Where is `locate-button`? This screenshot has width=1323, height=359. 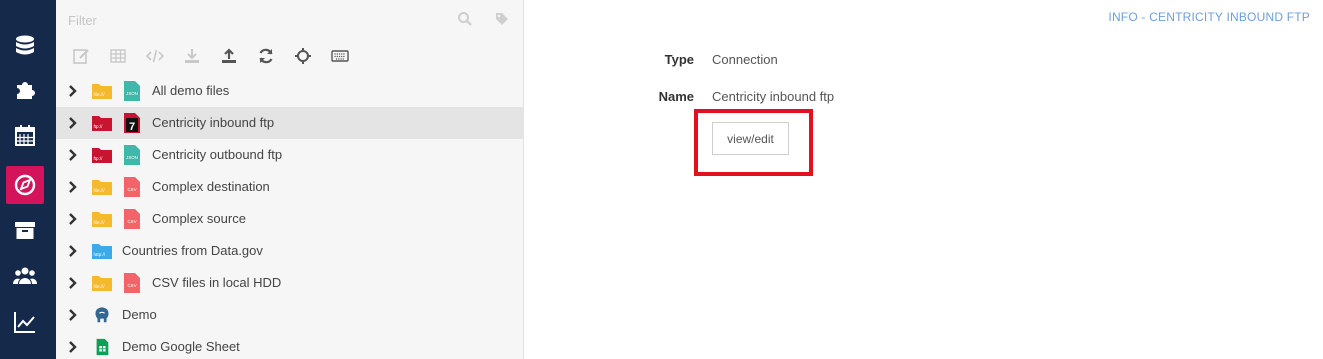
locate-button is located at coordinates (303, 56).